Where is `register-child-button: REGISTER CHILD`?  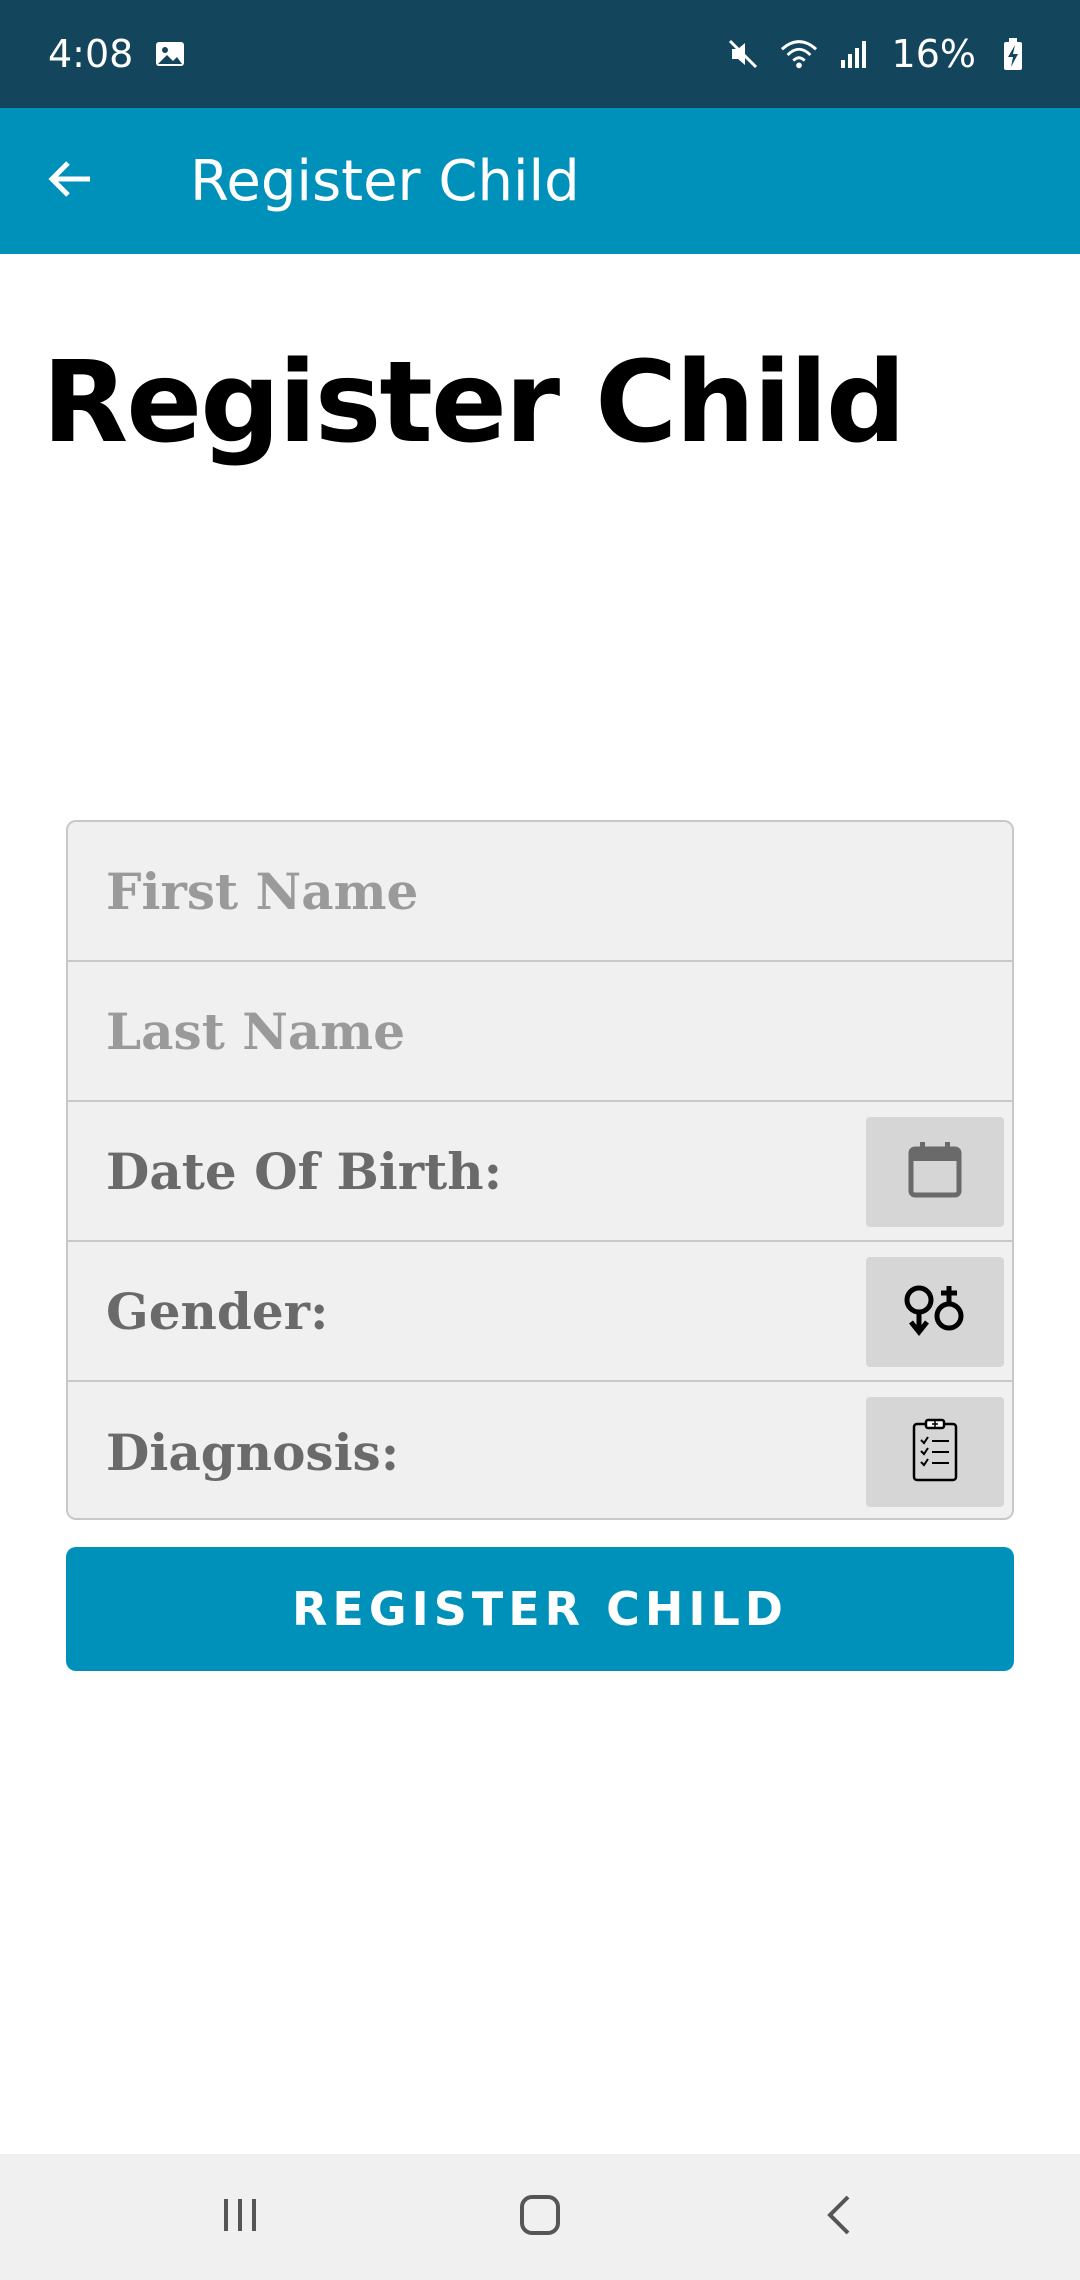 register-child-button: REGISTER CHILD is located at coordinates (540, 1609).